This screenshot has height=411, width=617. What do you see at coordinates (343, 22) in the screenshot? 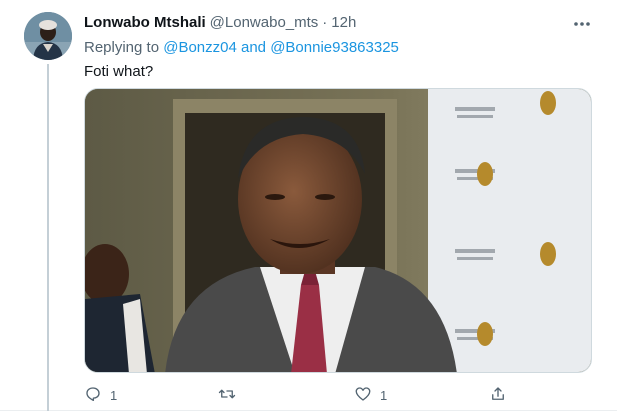
I see `timestamp: 12h` at bounding box center [343, 22].